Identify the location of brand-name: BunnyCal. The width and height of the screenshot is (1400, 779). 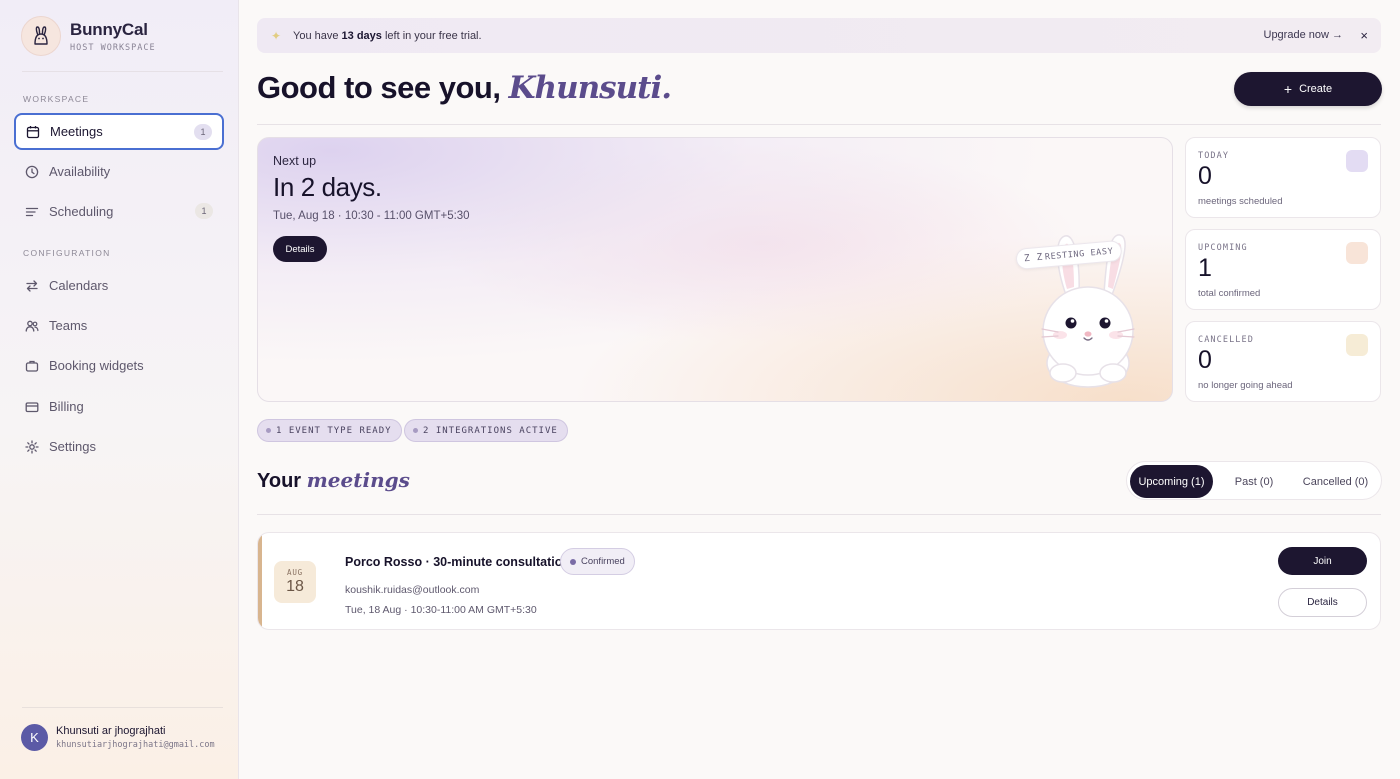
(109, 29).